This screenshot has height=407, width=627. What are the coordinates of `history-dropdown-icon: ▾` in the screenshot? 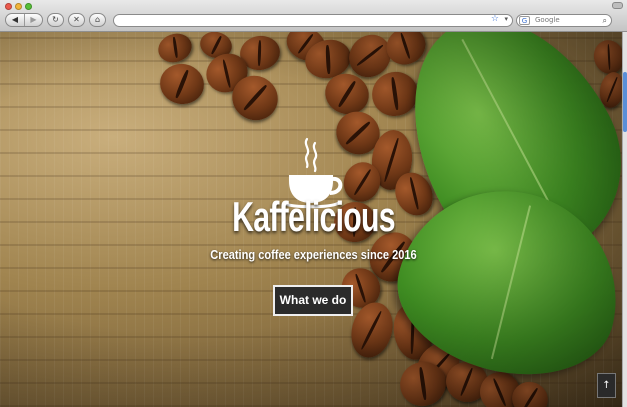 It's located at (506, 19).